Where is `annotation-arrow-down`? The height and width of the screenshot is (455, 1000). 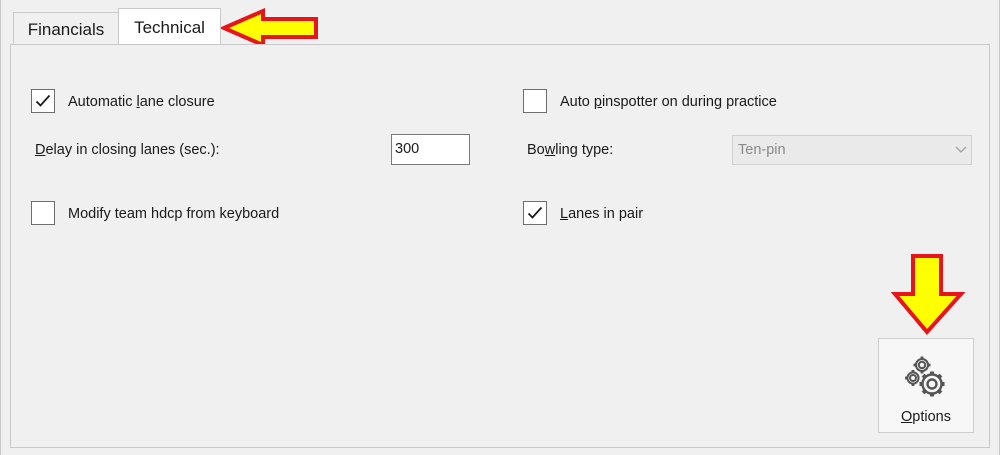
annotation-arrow-down is located at coordinates (928, 295).